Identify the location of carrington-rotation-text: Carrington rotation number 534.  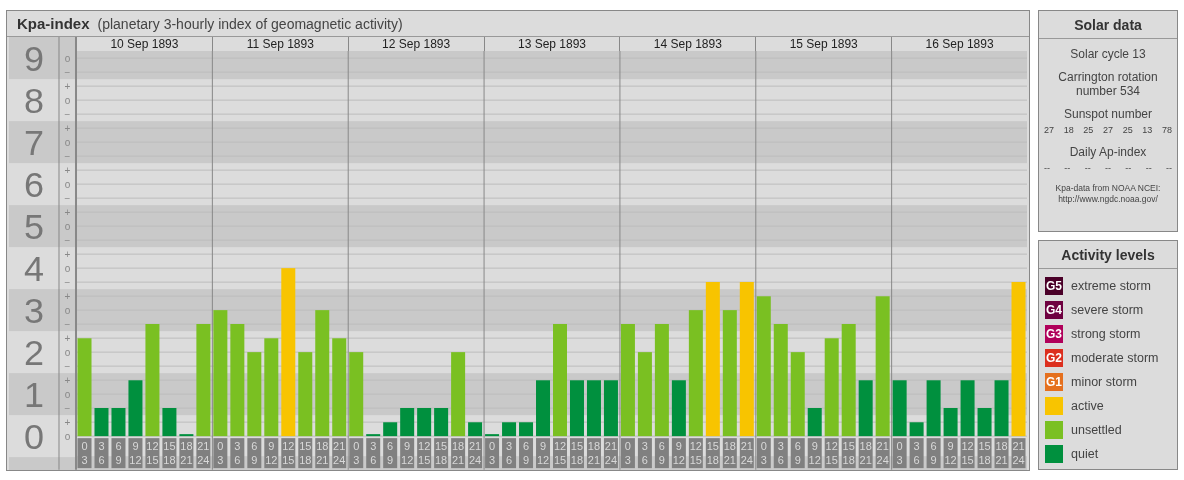
(1108, 84).